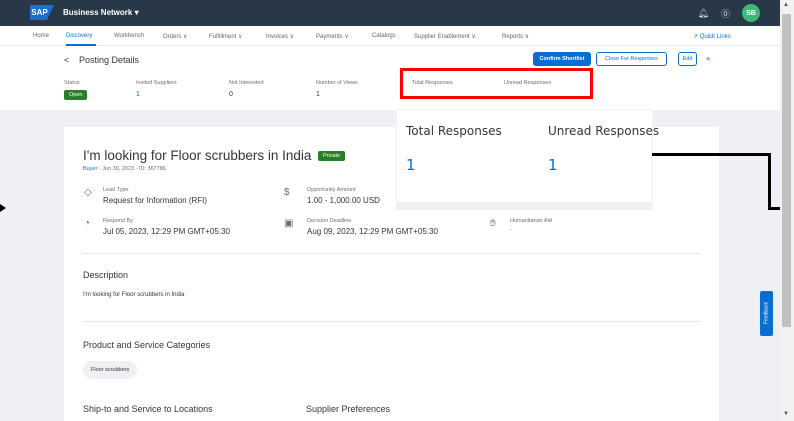  Describe the element at coordinates (493, 223) in the screenshot. I see `handshake-icon: ✋︎` at that location.